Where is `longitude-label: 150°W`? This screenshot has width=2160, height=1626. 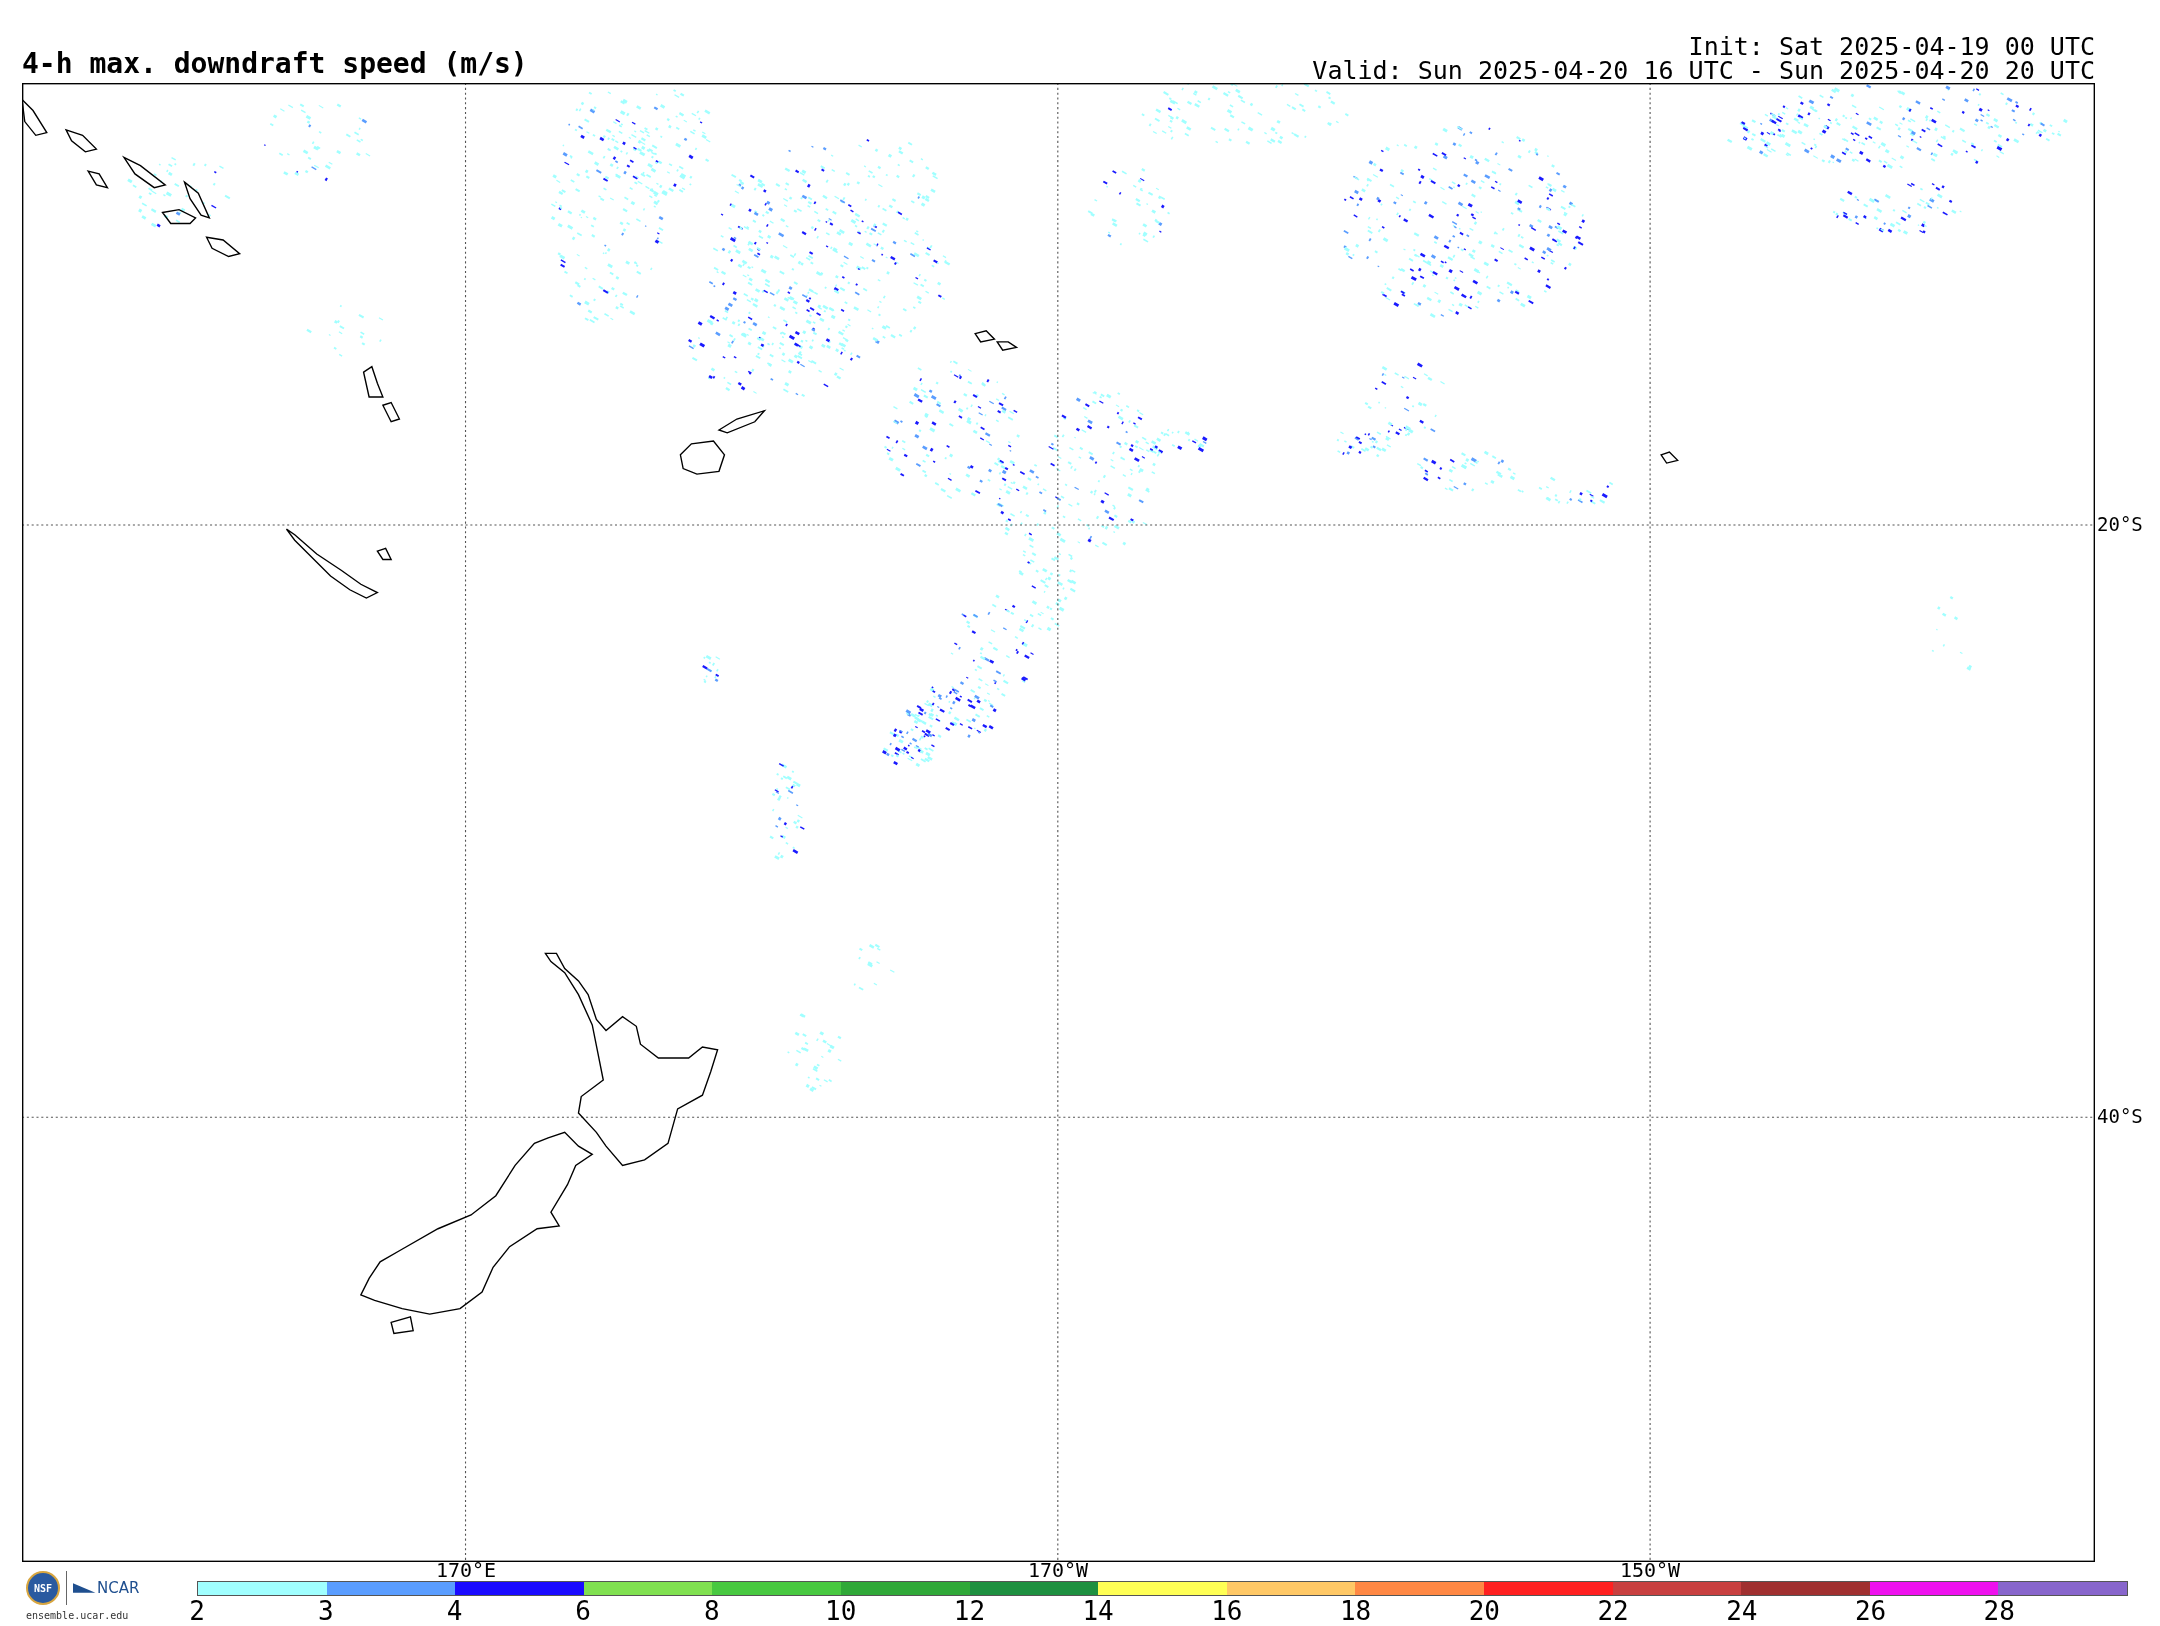 longitude-label: 150°W is located at coordinates (1650, 1570).